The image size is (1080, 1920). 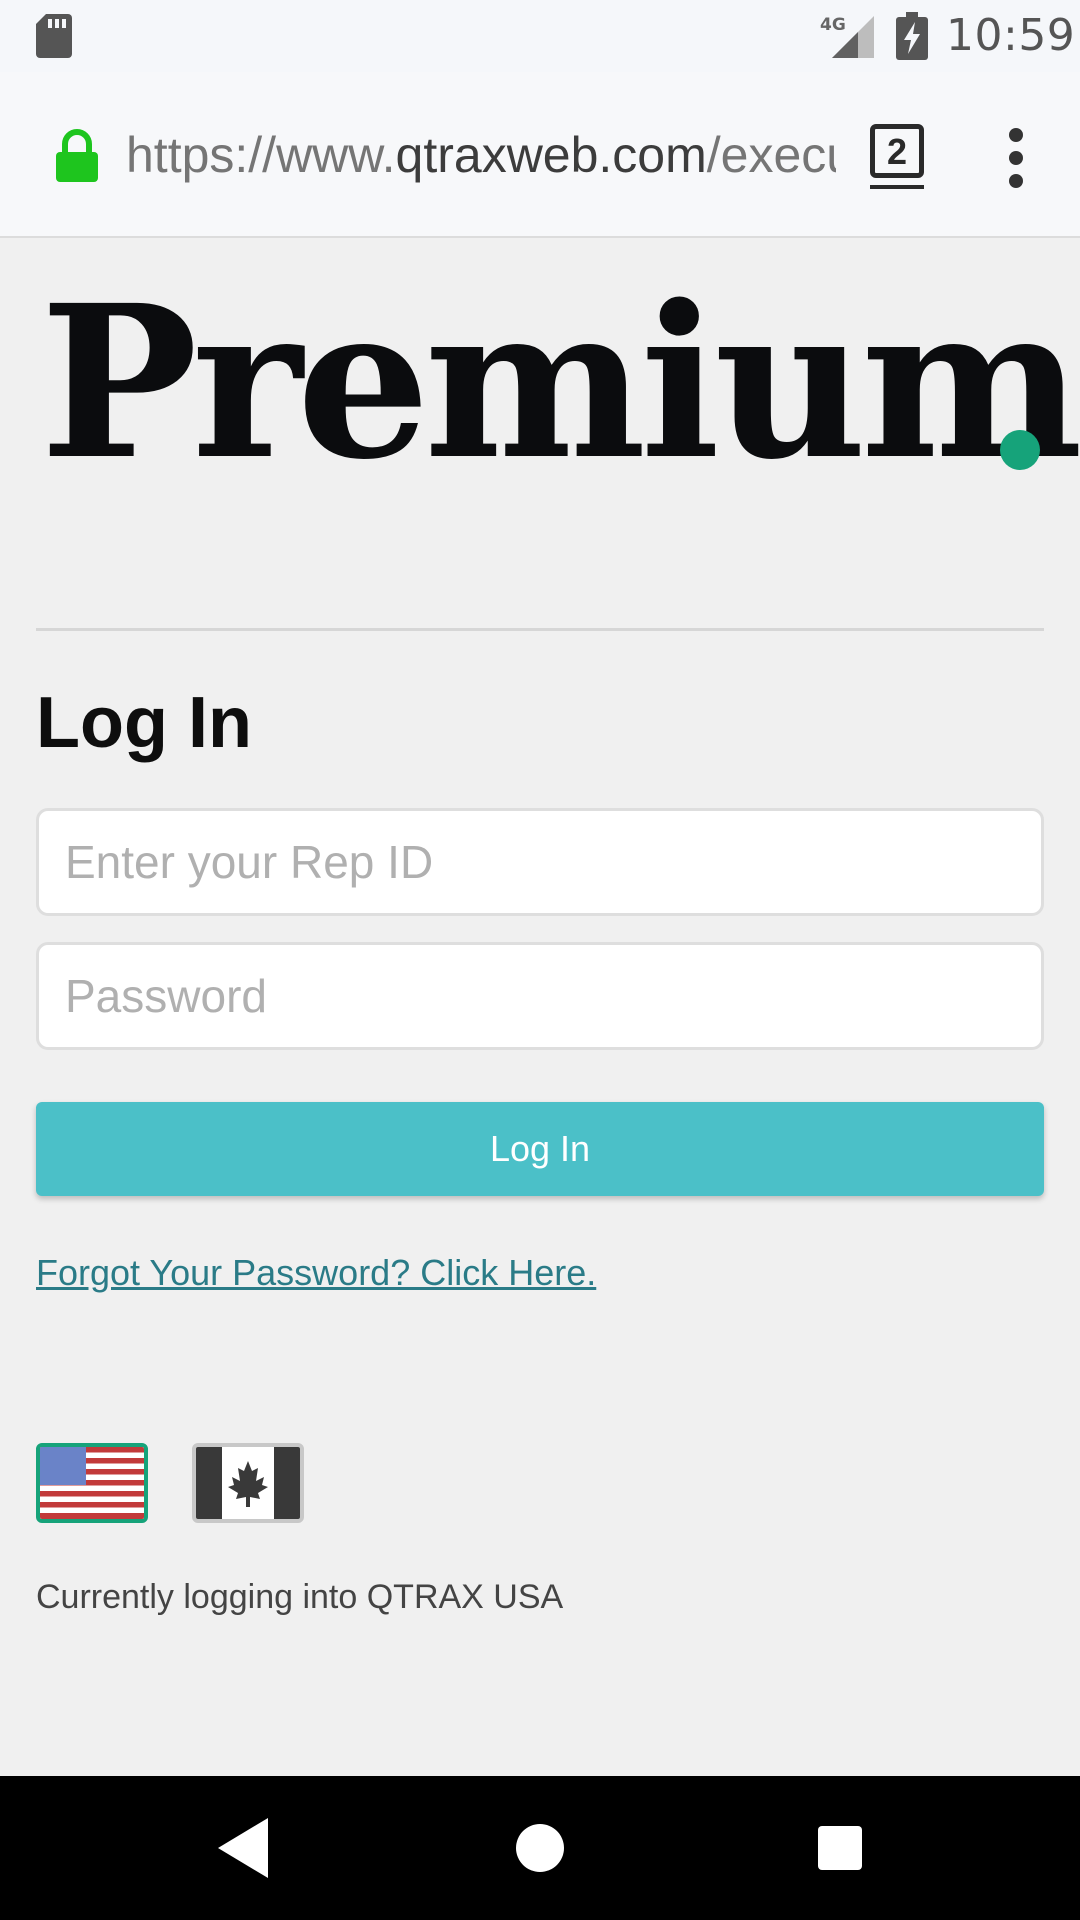 I want to click on page-title: Log In, so click(x=144, y=723).